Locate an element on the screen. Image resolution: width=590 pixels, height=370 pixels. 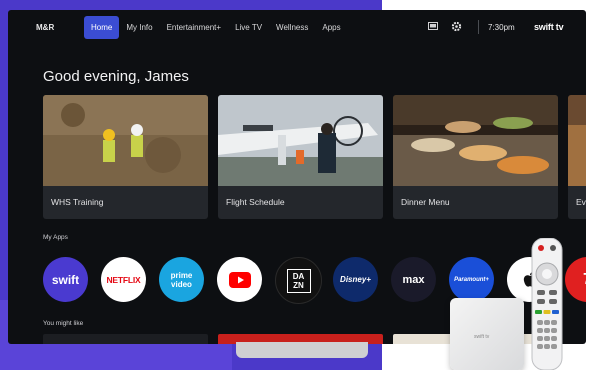
app-dazn: DA ZN is located at coordinates (298, 280).